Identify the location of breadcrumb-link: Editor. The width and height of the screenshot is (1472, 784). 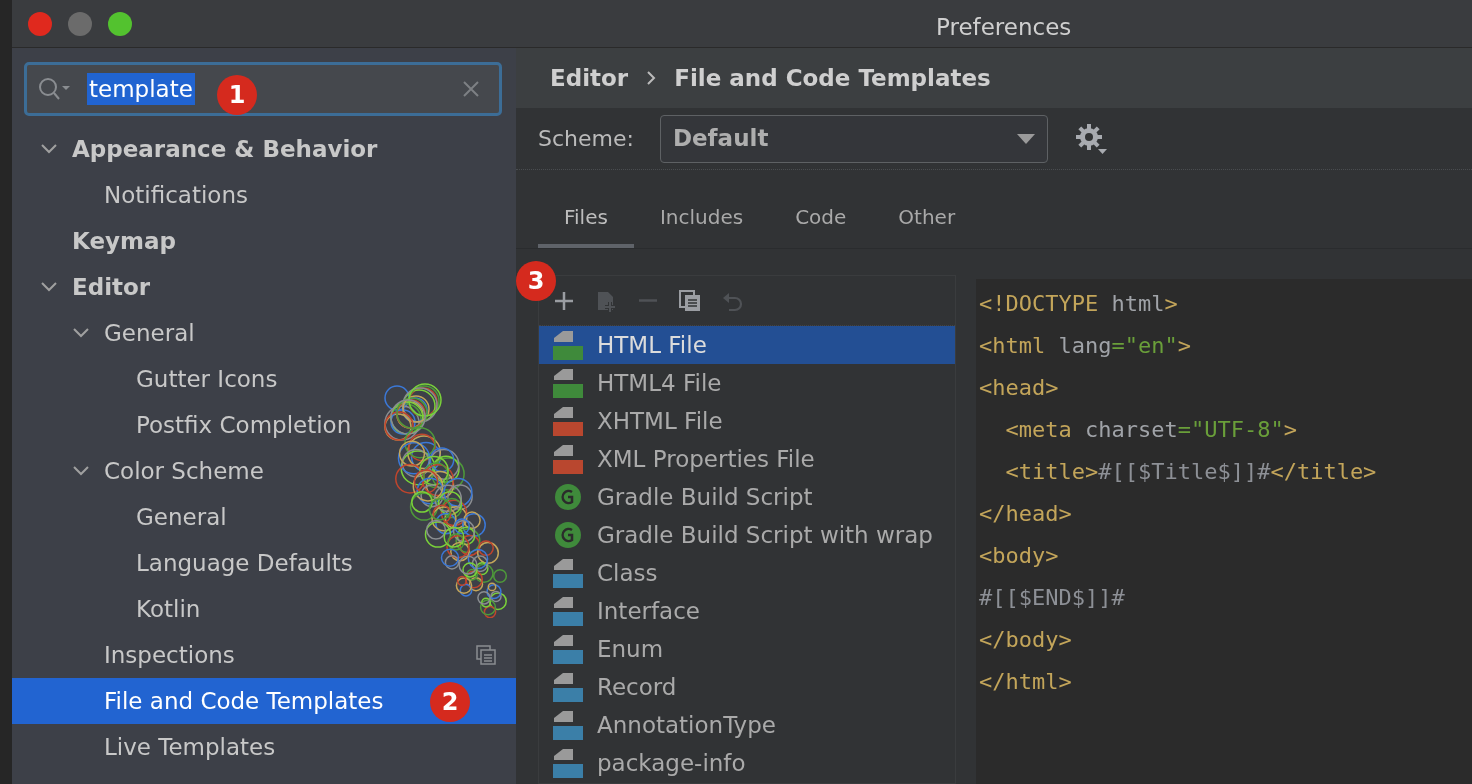
(589, 78).